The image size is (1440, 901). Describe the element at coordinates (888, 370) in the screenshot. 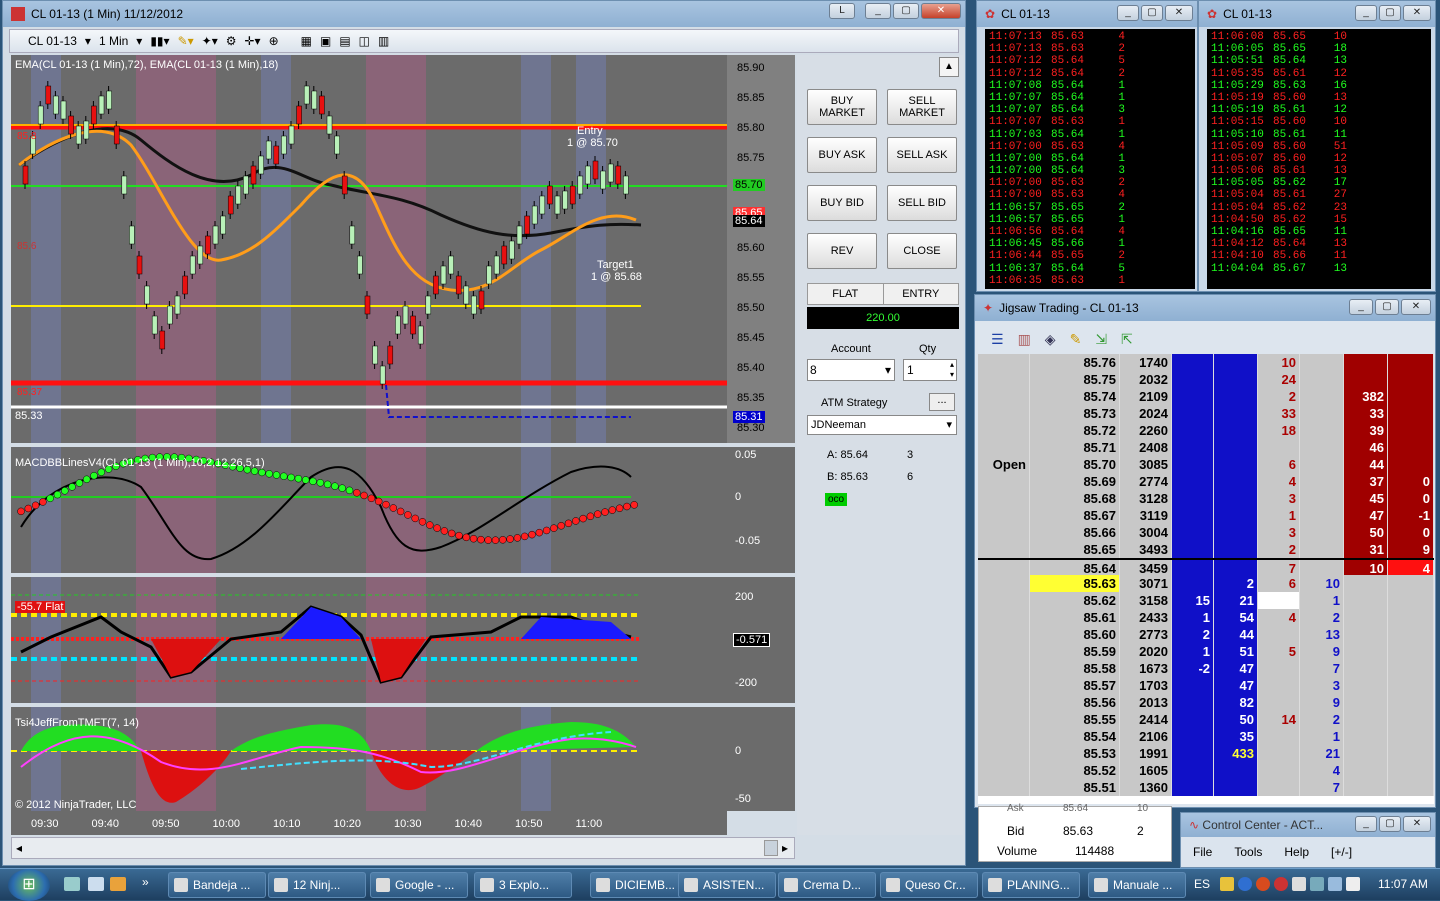

I see `account-dropdown-icon: ▾` at that location.